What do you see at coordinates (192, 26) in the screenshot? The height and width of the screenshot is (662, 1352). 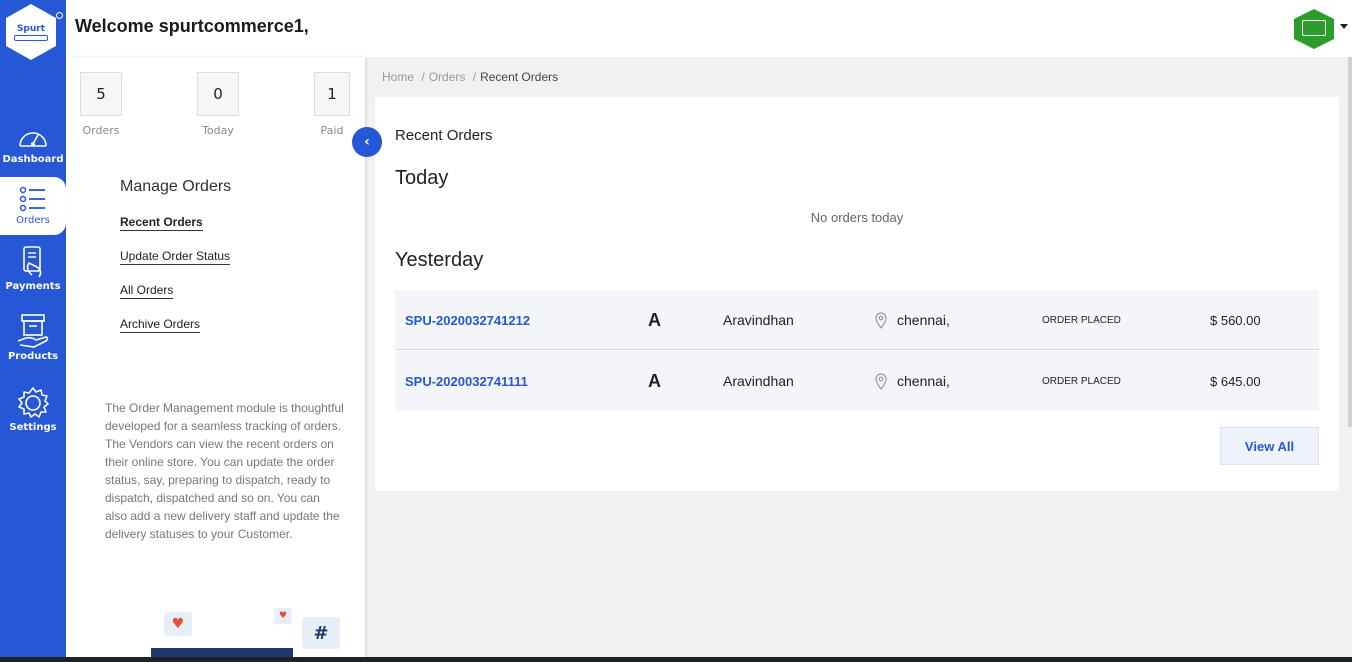 I see `welcome-text: Welcome spurtcommerce1,` at bounding box center [192, 26].